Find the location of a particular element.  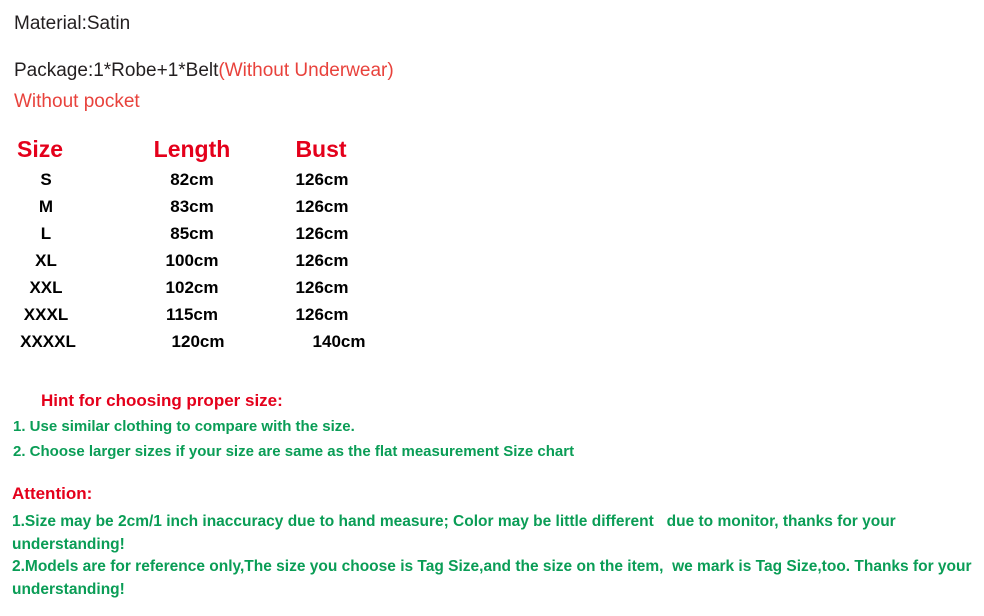

table-row: L 85cm 126cm is located at coordinates (210, 237).